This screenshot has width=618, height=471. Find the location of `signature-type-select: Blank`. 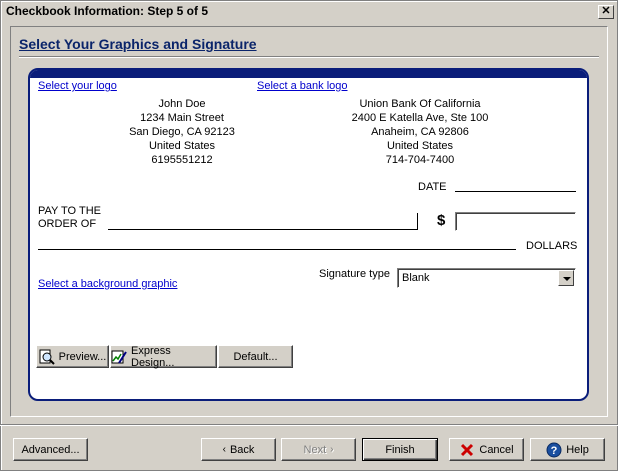

signature-type-select: Blank is located at coordinates (486, 278).